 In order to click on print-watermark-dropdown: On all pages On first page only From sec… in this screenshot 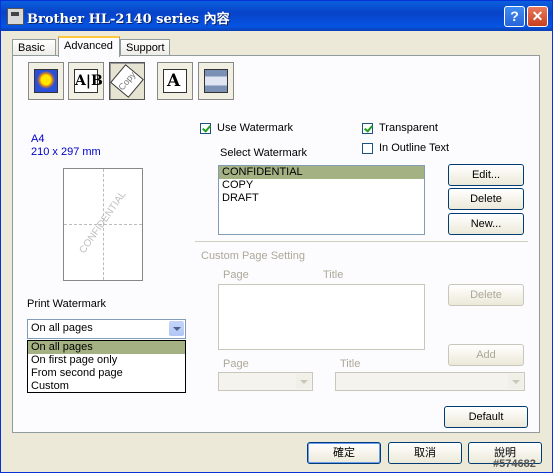, I will do `click(106, 366)`.